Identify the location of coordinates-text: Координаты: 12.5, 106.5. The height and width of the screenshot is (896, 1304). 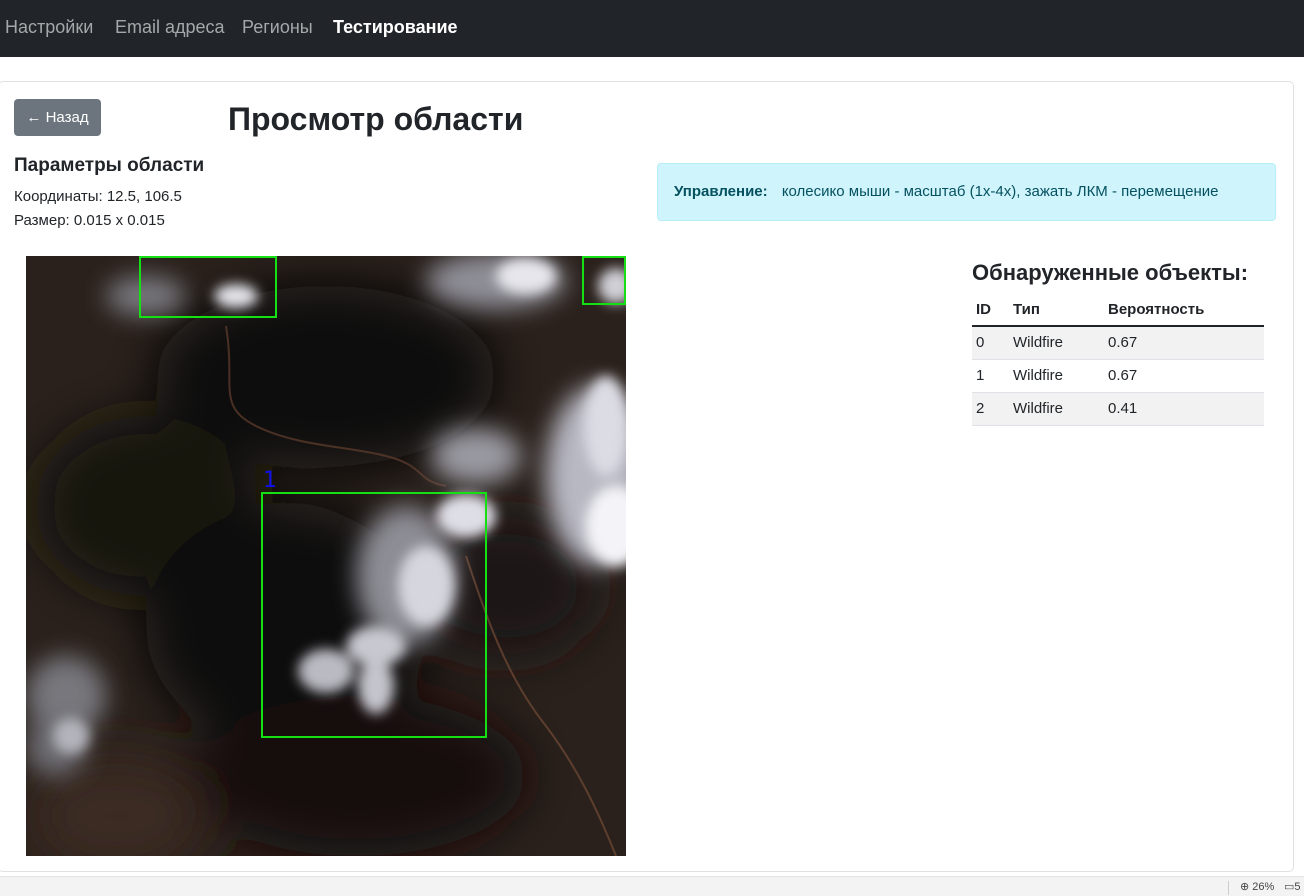
(98, 196).